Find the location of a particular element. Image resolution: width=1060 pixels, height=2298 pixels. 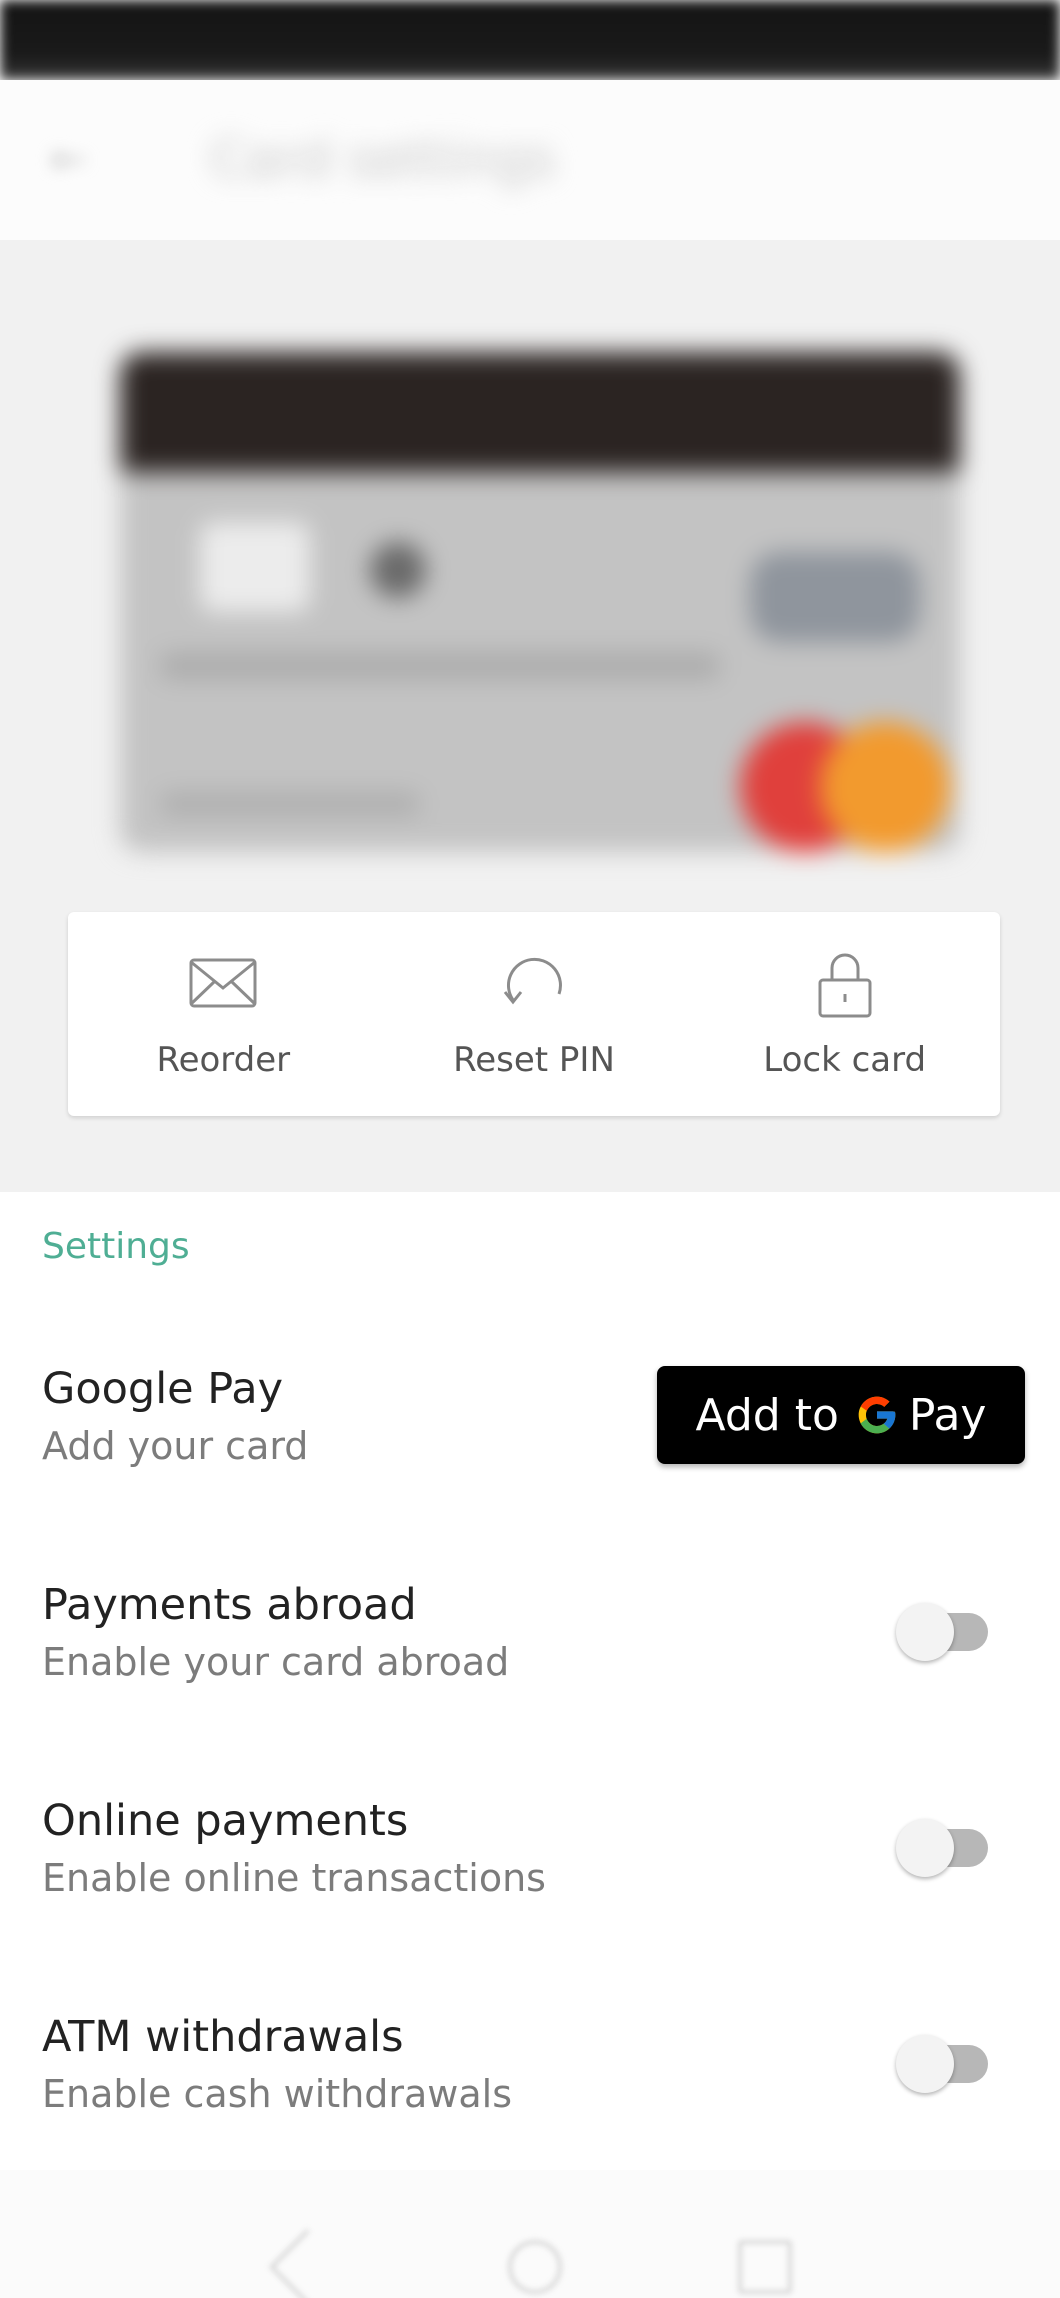

atm-withdrawals-subtitle: Enable cash withdrawals is located at coordinates (277, 2094).